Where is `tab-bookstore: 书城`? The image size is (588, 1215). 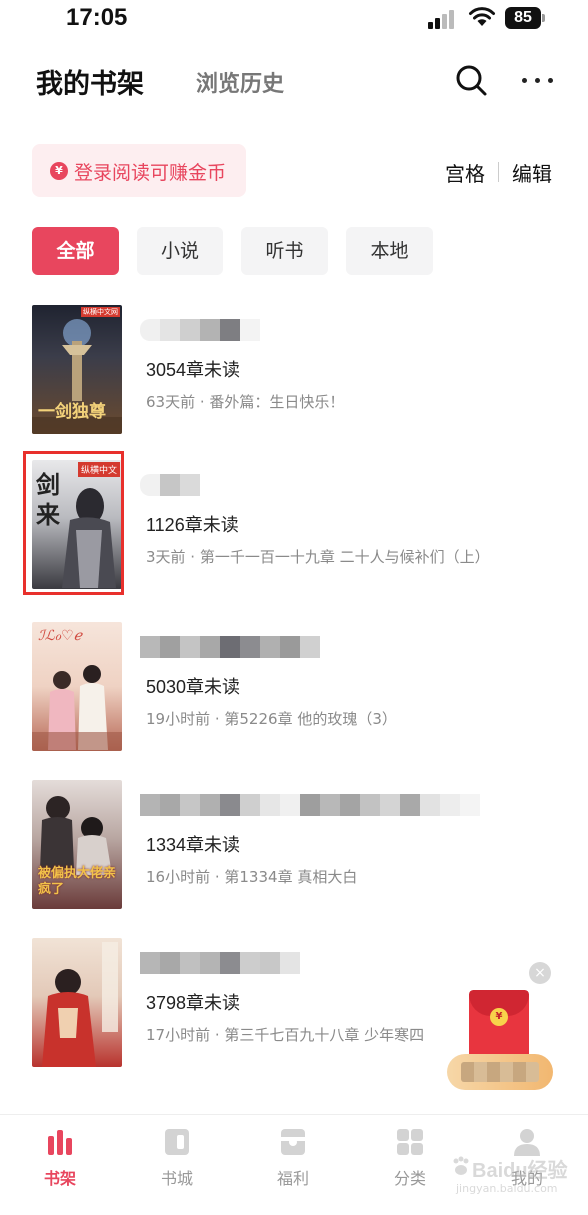
tab-bookstore: 书城 is located at coordinates (177, 1162).